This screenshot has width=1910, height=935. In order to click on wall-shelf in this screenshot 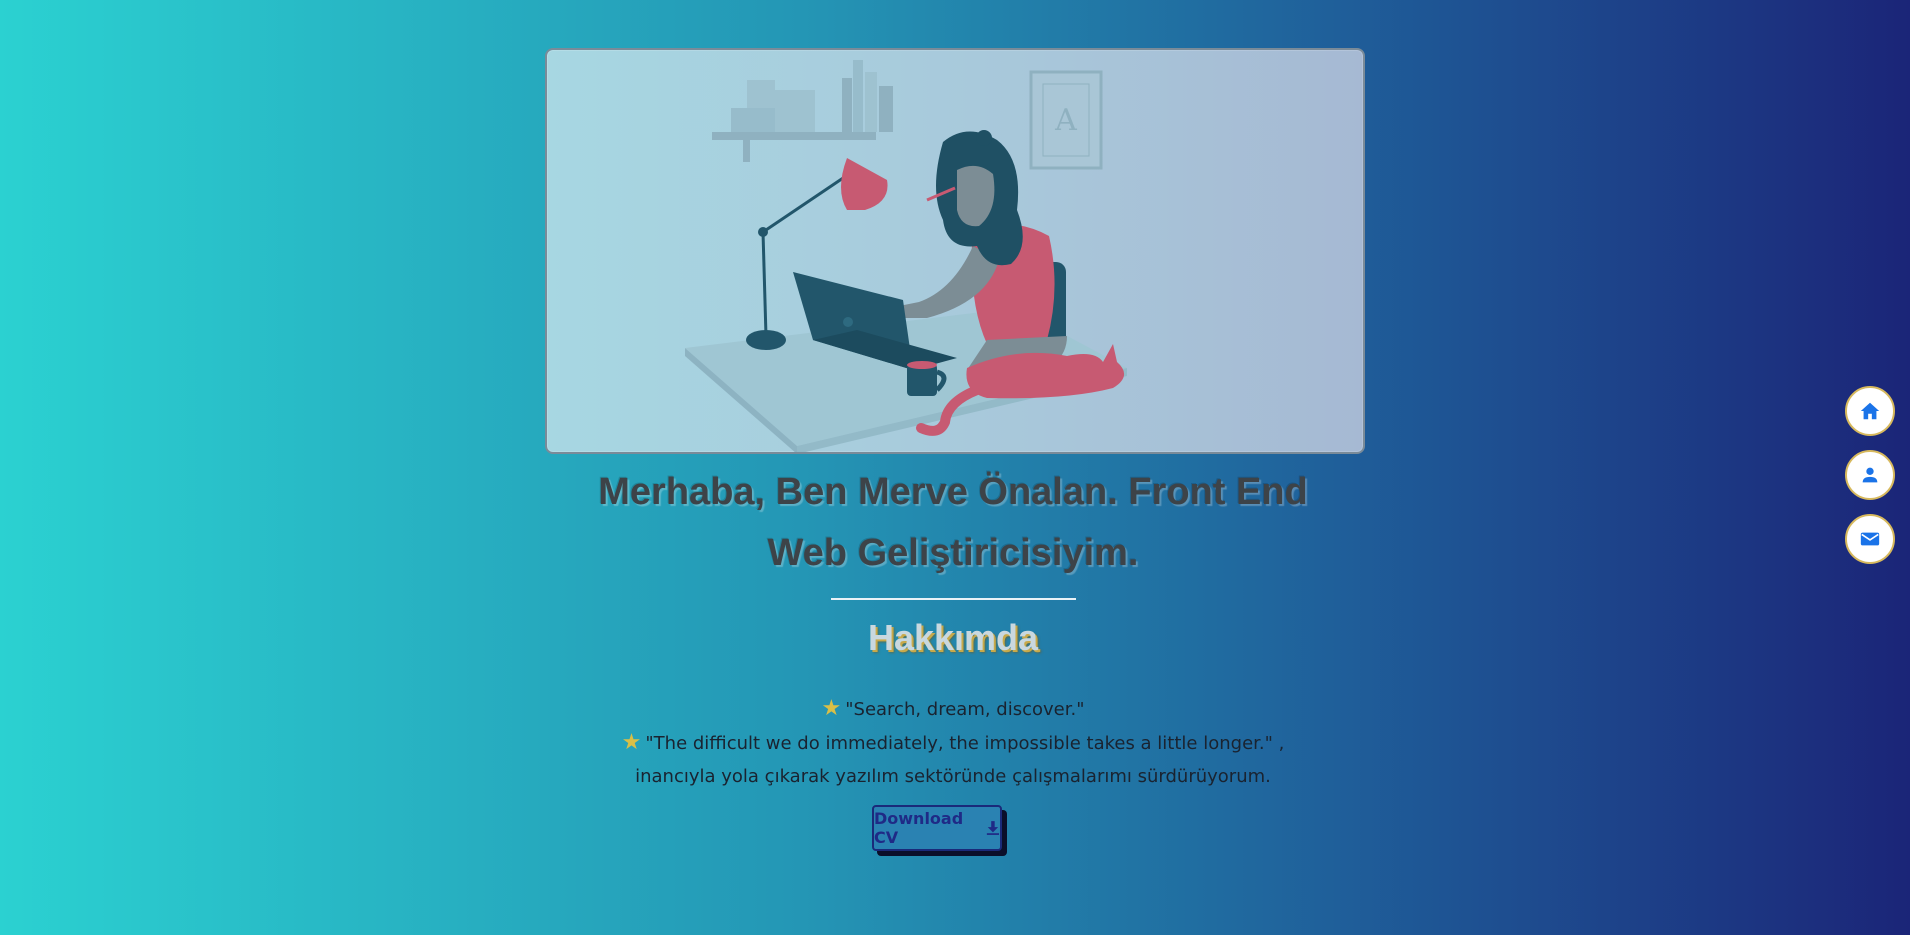, I will do `click(794, 136)`.